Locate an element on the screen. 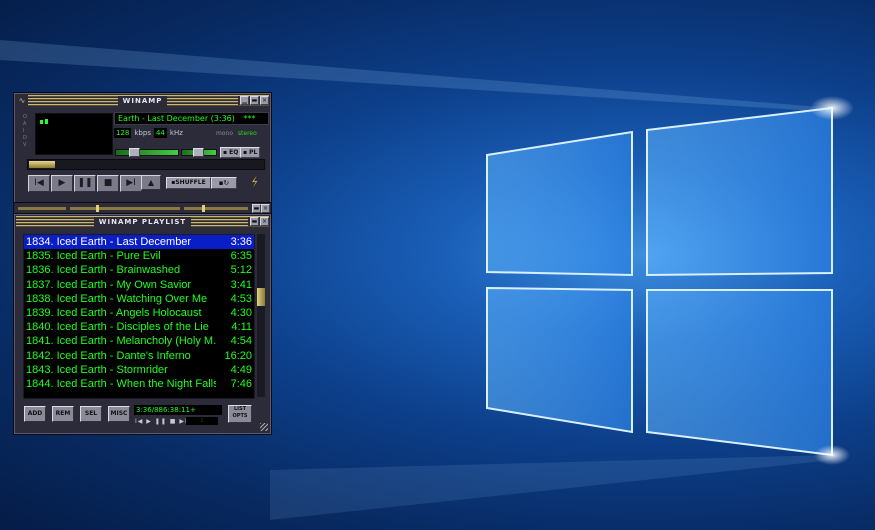  menu-icon: ∿ is located at coordinates (22, 100).